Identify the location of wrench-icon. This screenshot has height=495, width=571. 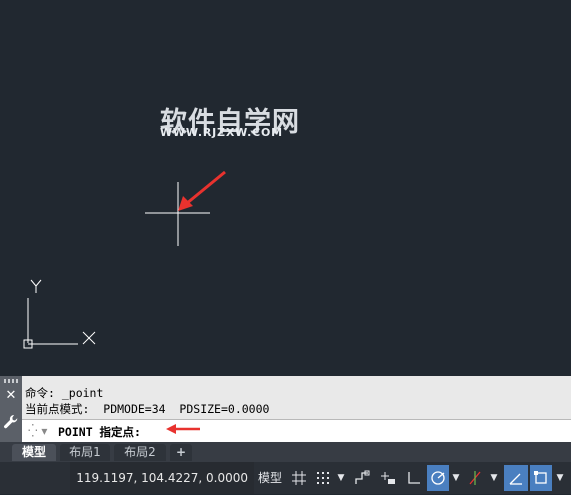
(11, 422).